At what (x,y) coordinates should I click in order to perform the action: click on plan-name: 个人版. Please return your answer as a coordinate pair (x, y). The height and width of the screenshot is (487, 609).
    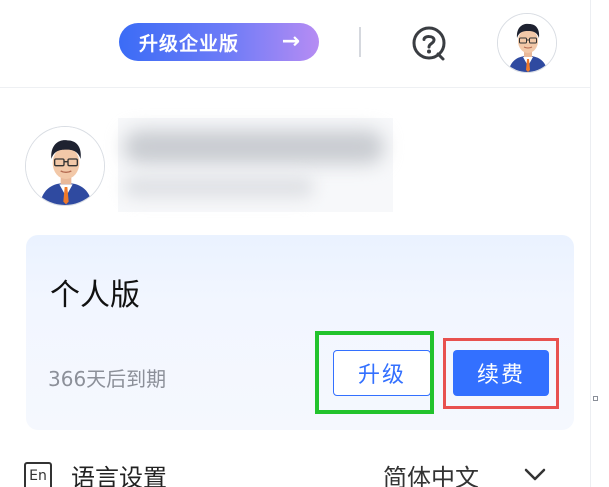
    Looking at the image, I should click on (95, 295).